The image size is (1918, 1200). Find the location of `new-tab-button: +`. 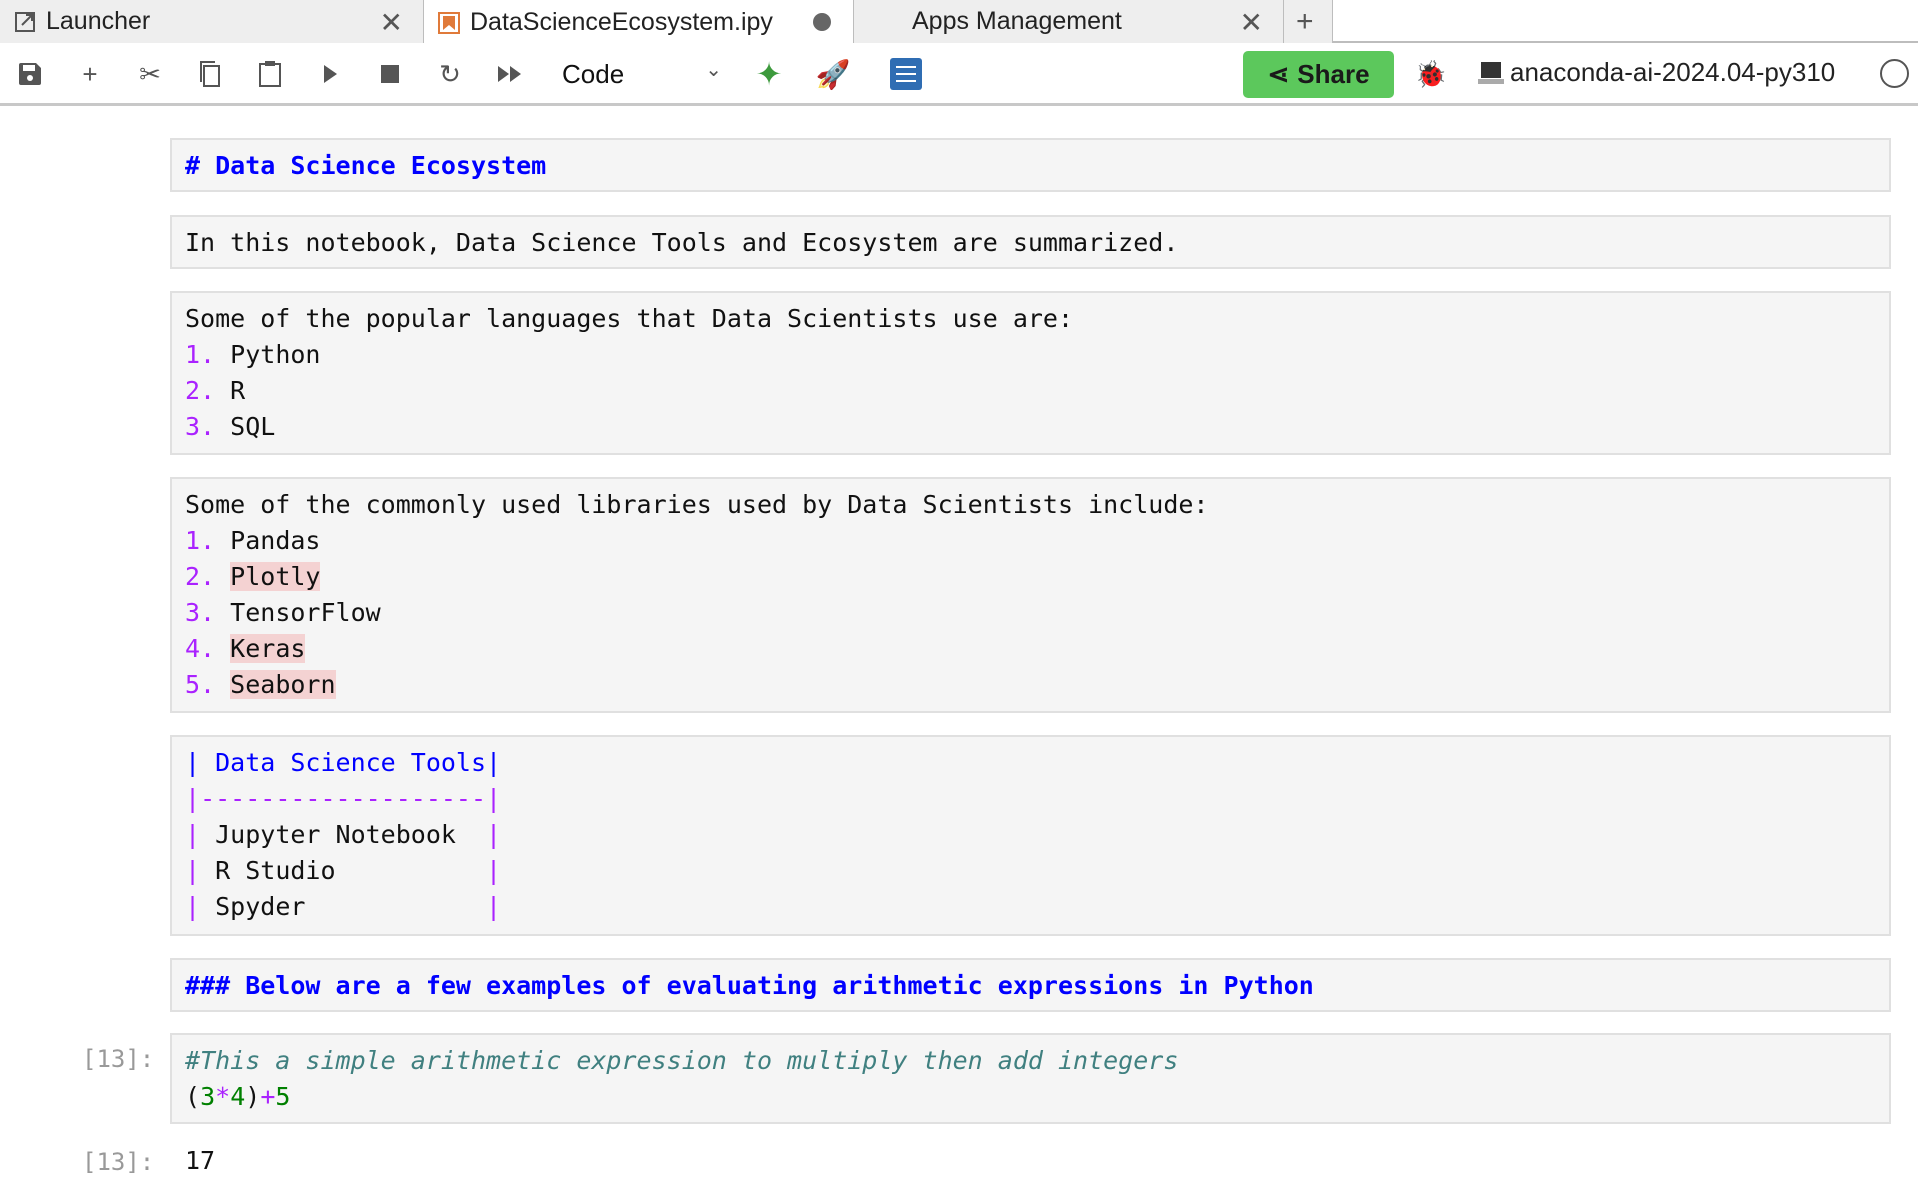

new-tab-button: + is located at coordinates (1308, 21).